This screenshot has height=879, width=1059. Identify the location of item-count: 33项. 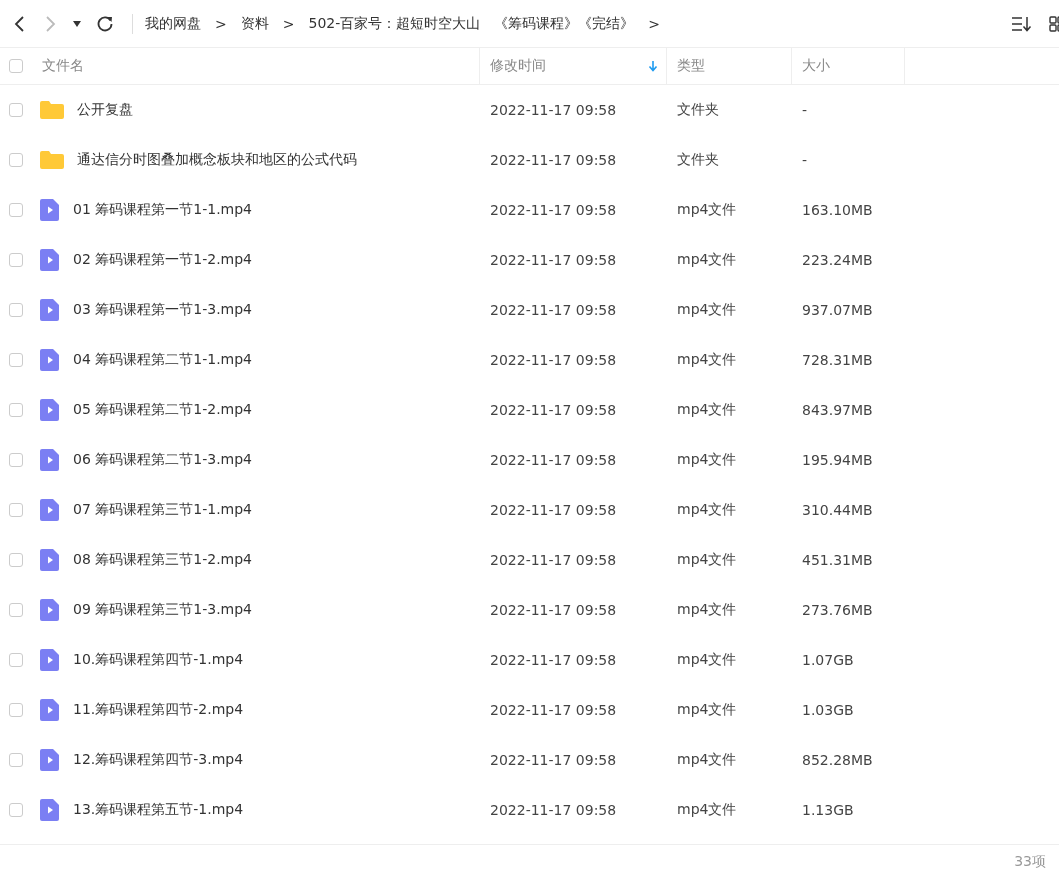
(1030, 862).